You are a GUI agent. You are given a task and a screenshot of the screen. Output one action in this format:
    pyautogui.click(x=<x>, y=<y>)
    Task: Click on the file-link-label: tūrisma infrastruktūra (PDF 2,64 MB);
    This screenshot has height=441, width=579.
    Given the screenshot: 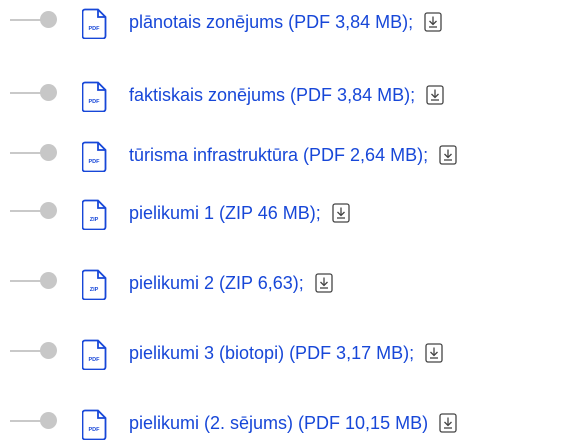 What is the action you would take?
    pyautogui.click(x=278, y=155)
    